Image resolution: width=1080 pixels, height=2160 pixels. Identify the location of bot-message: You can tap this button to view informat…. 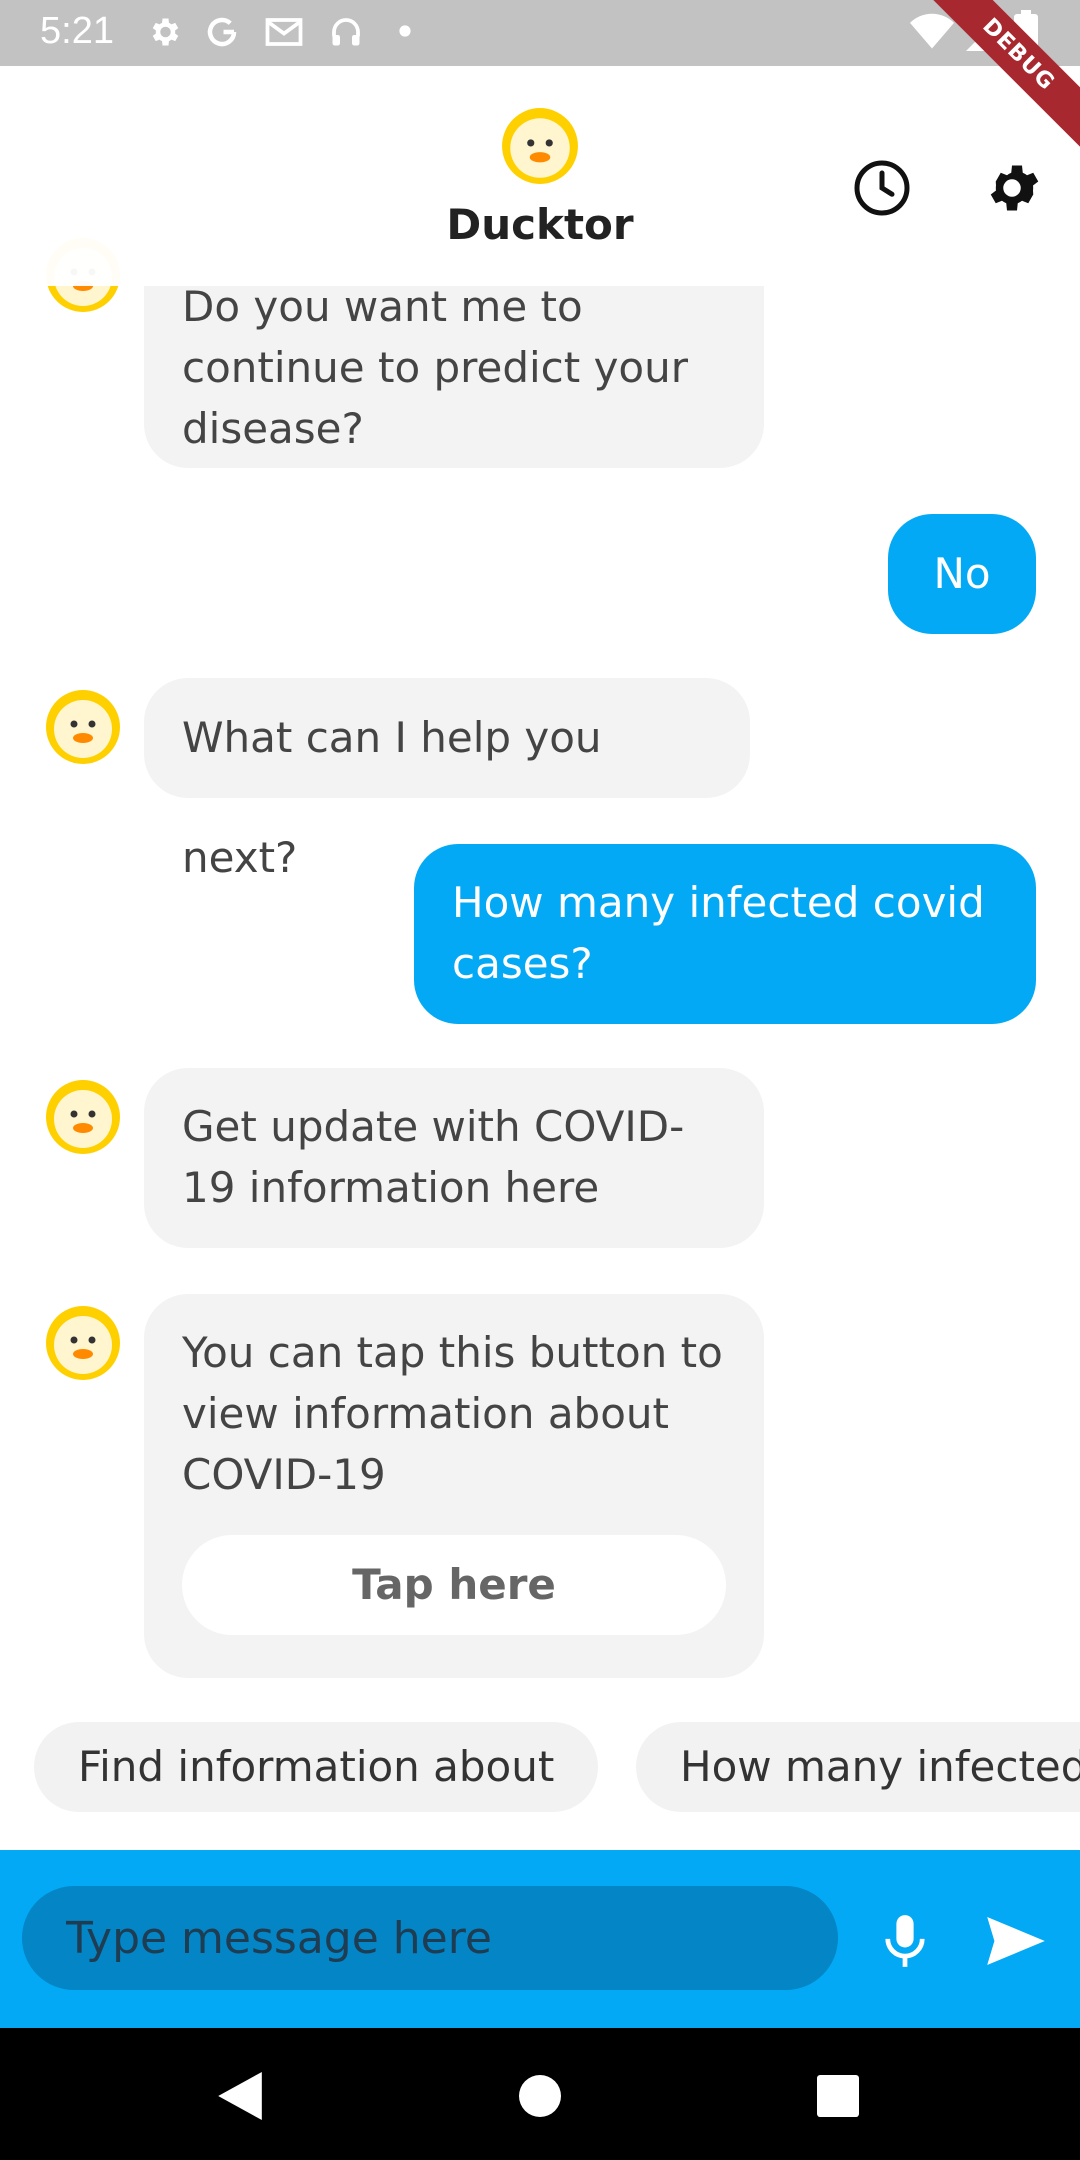
(454, 1486).